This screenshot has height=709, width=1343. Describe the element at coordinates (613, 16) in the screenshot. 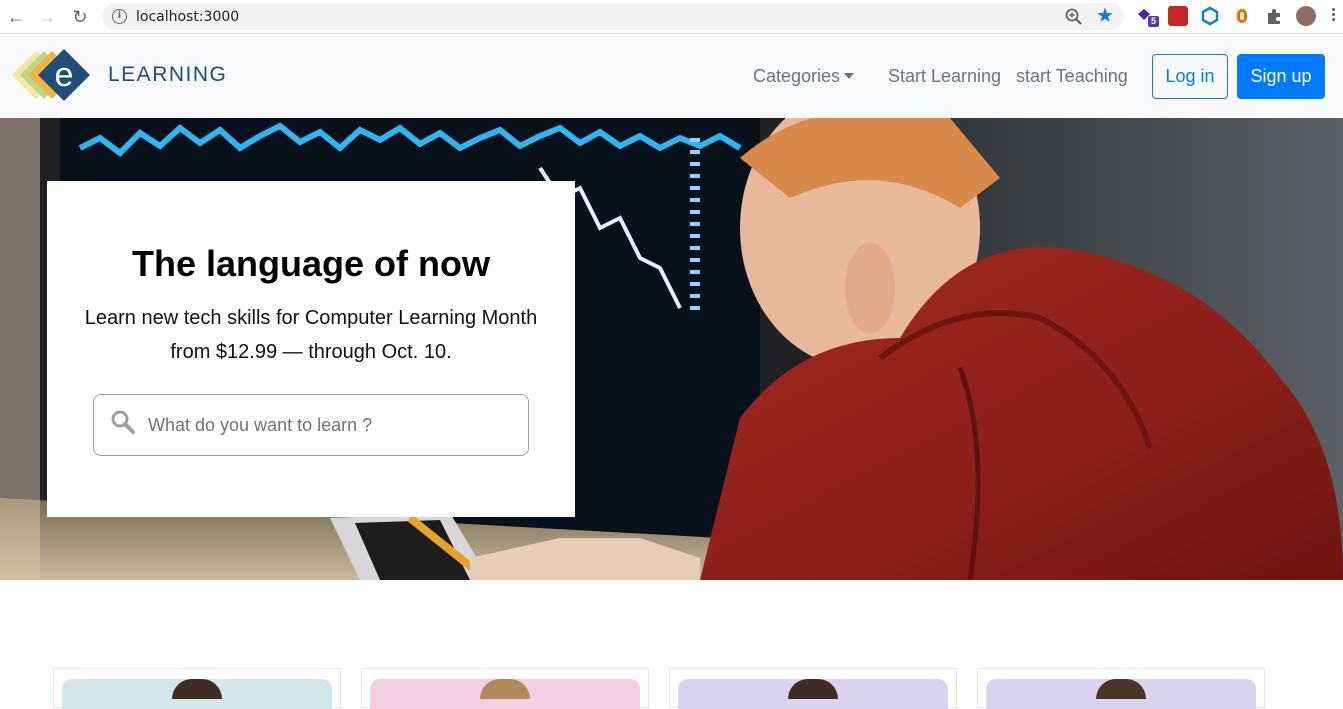

I see `address-bar: i localhost:3000 ★` at that location.